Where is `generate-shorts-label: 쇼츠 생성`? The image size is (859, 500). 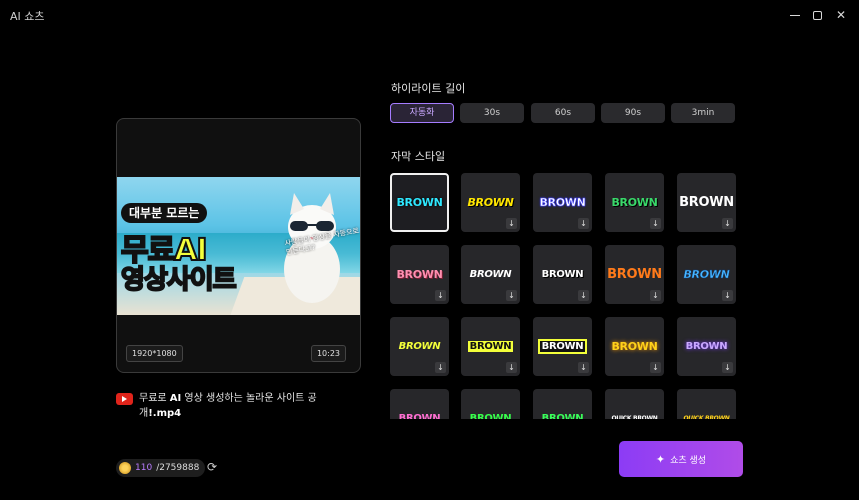
generate-shorts-label: 쇼츠 생성 is located at coordinates (688, 460).